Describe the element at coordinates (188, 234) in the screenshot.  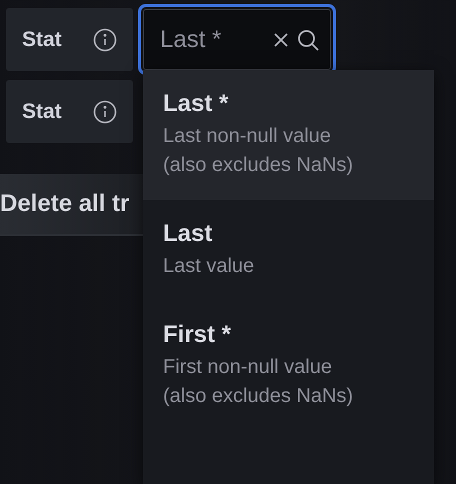
I see `option-title: Last` at that location.